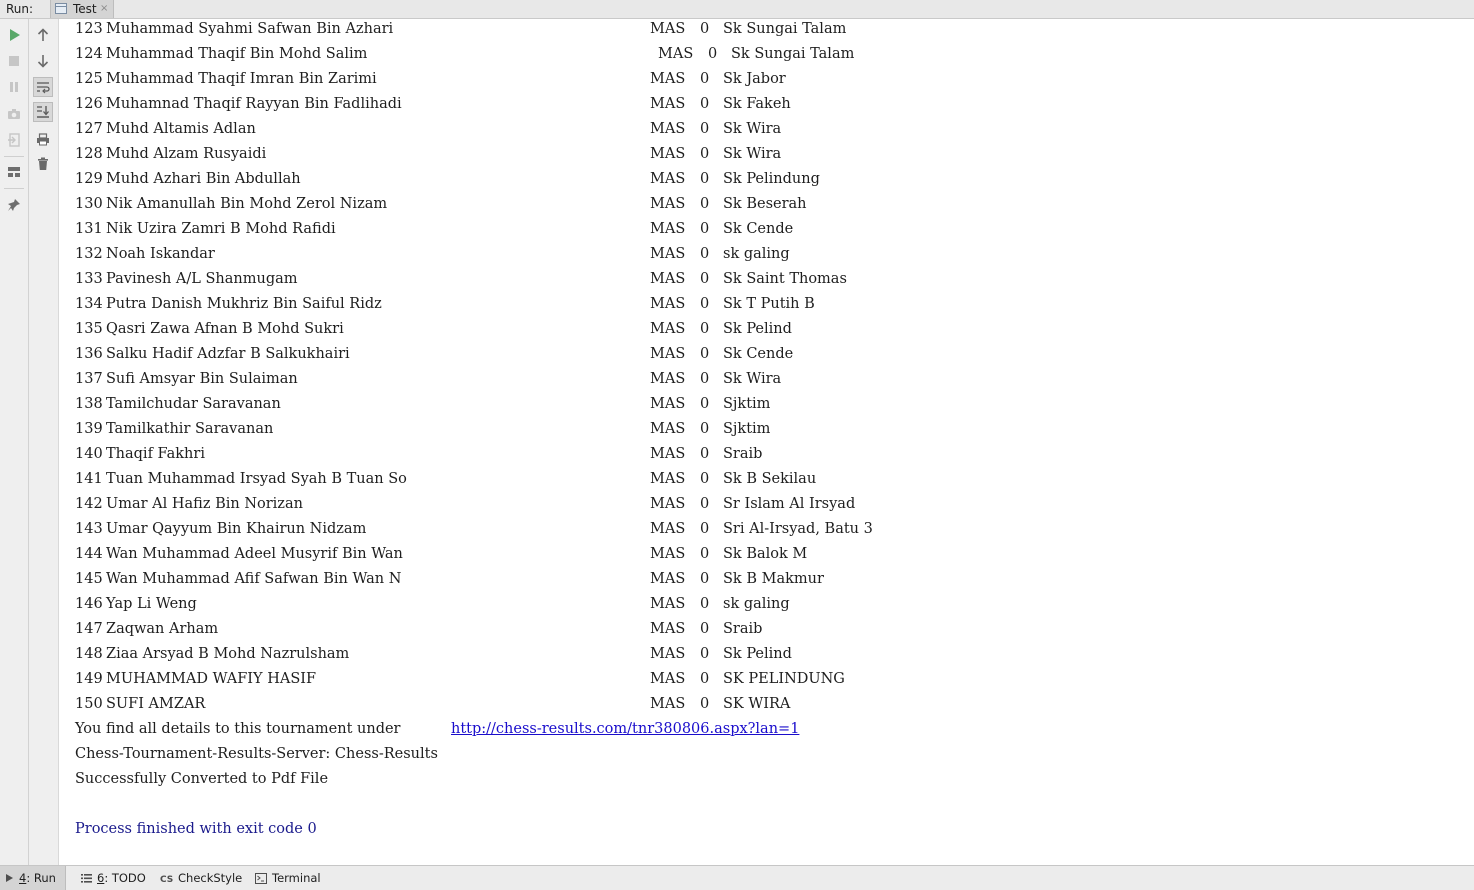  What do you see at coordinates (89, 554) in the screenshot?
I see `row-number: 144` at bounding box center [89, 554].